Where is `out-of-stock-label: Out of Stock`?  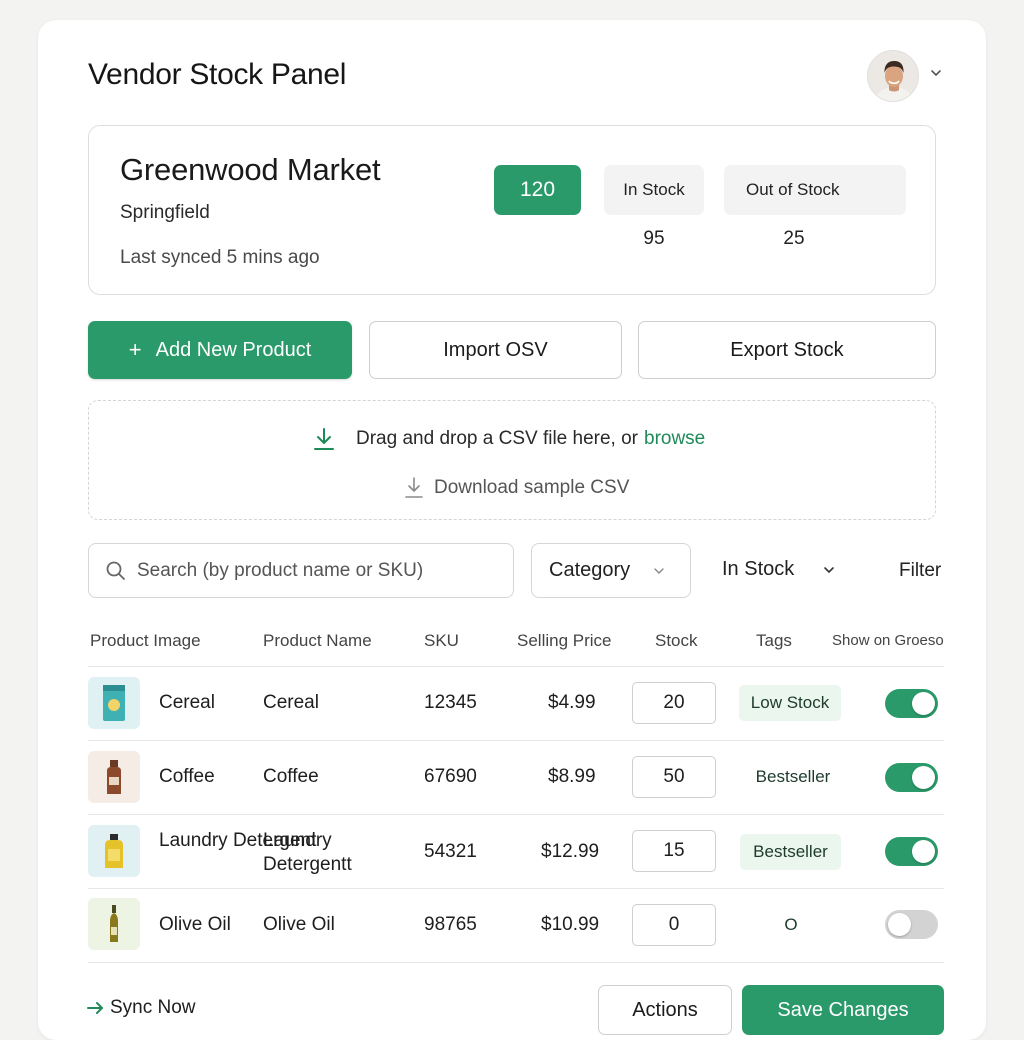
out-of-stock-label: Out of Stock is located at coordinates (815, 190).